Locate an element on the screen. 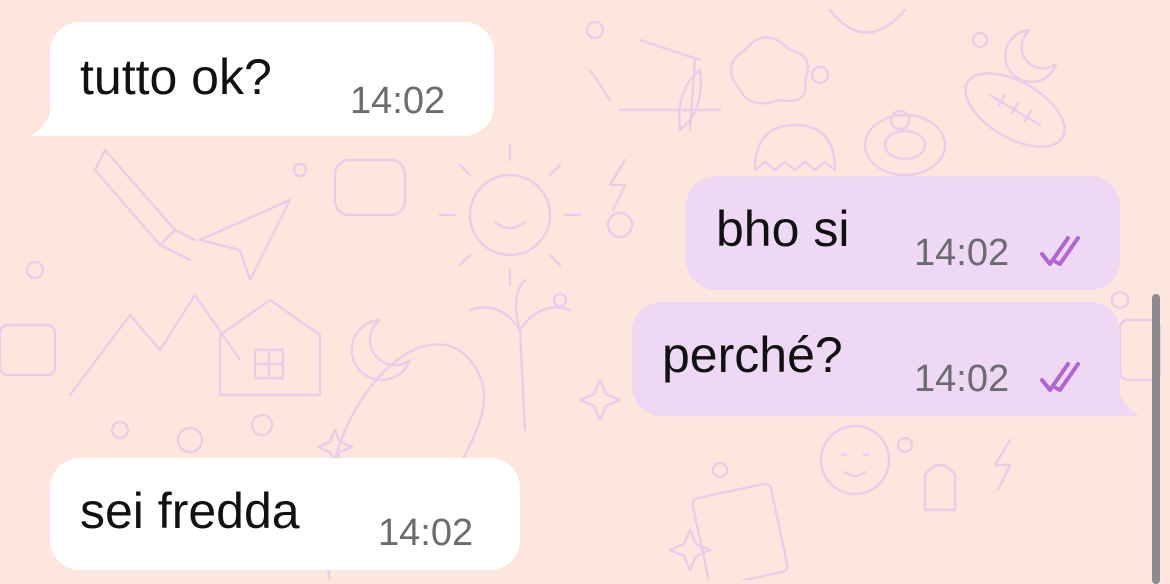  message-bubble-outgoing: bho si 14:02 is located at coordinates (903, 233).